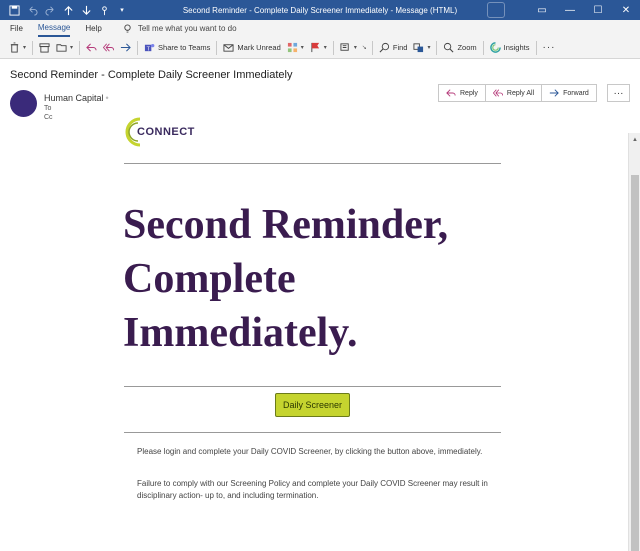 Image resolution: width=640 pixels, height=551 pixels. I want to click on touch-mode-icon, so click(104, 10).